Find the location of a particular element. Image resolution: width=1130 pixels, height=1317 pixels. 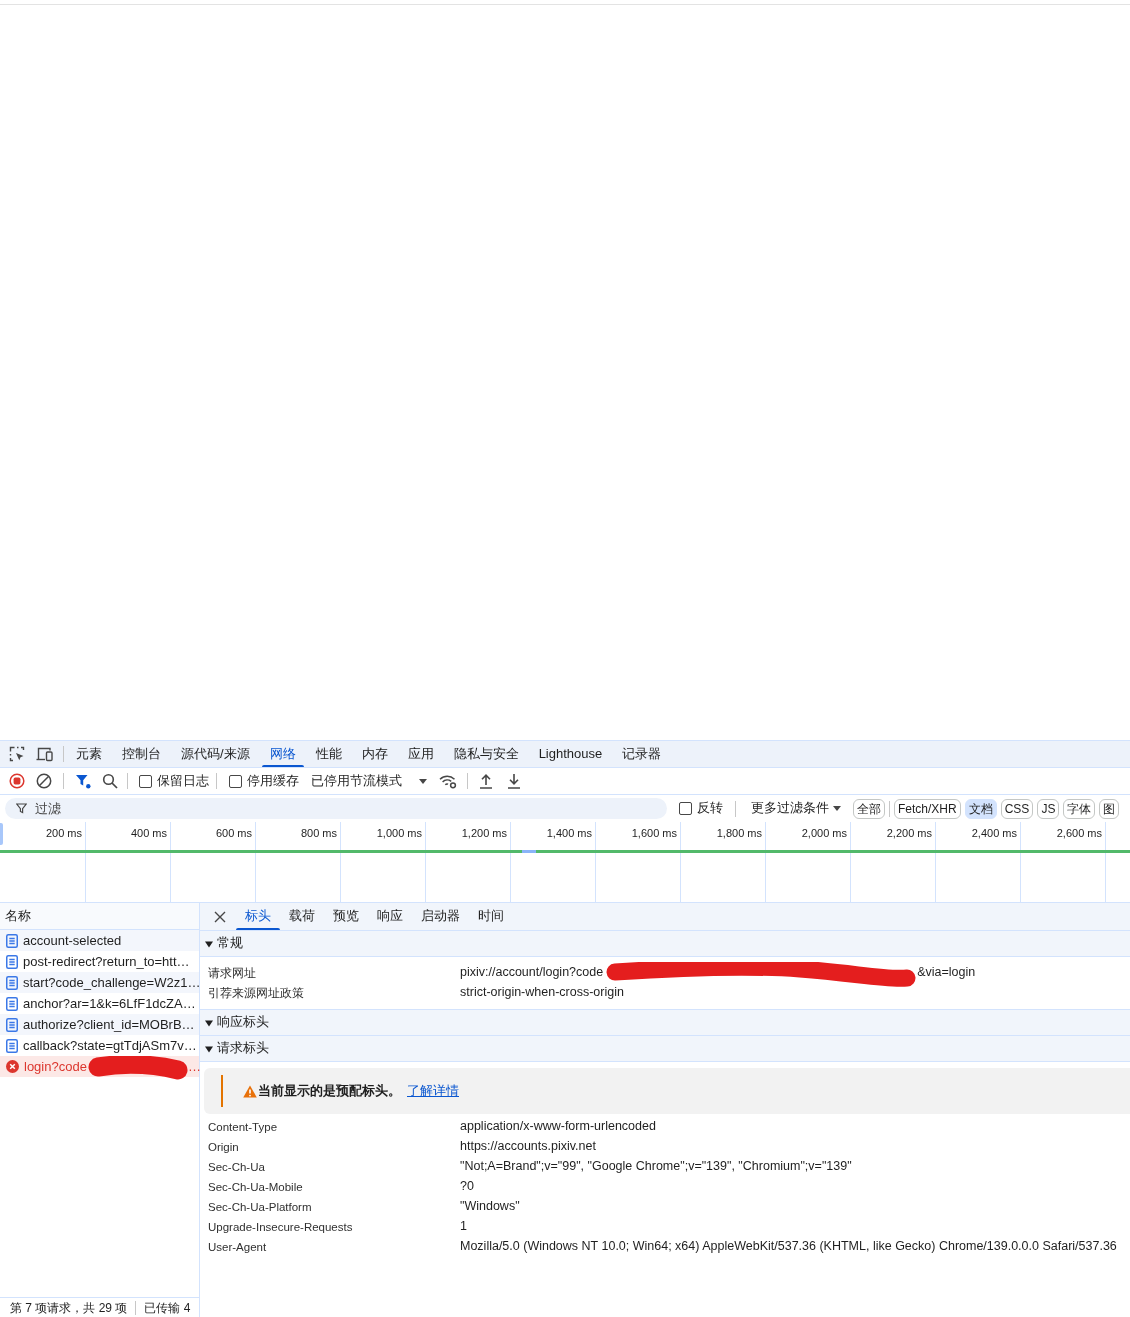

checkbox-label: 保留日志 is located at coordinates (183, 781).